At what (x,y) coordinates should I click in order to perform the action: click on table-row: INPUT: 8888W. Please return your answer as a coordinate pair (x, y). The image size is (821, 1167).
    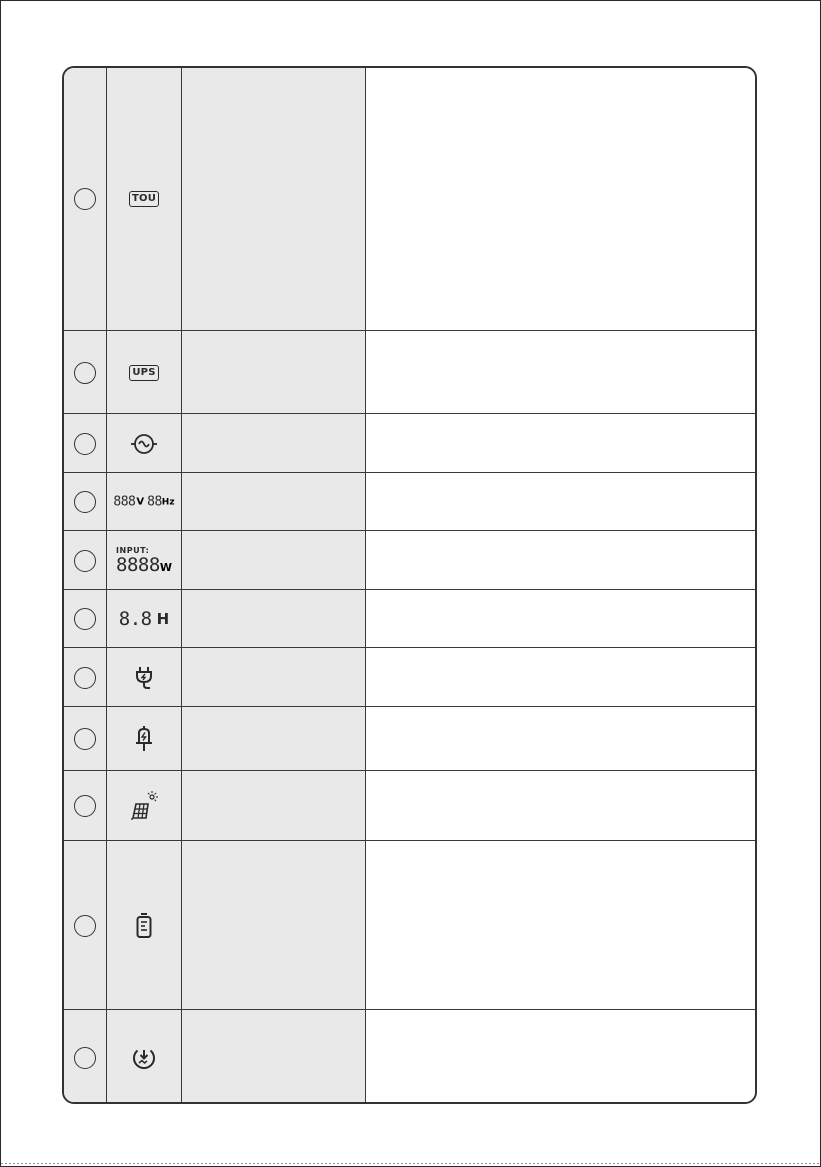
    Looking at the image, I should click on (409, 560).